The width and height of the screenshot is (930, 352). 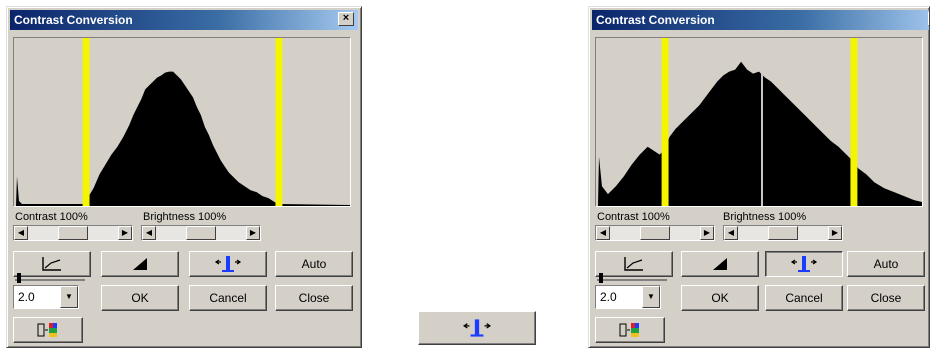 I want to click on close-x-button: ×, so click(x=346, y=19).